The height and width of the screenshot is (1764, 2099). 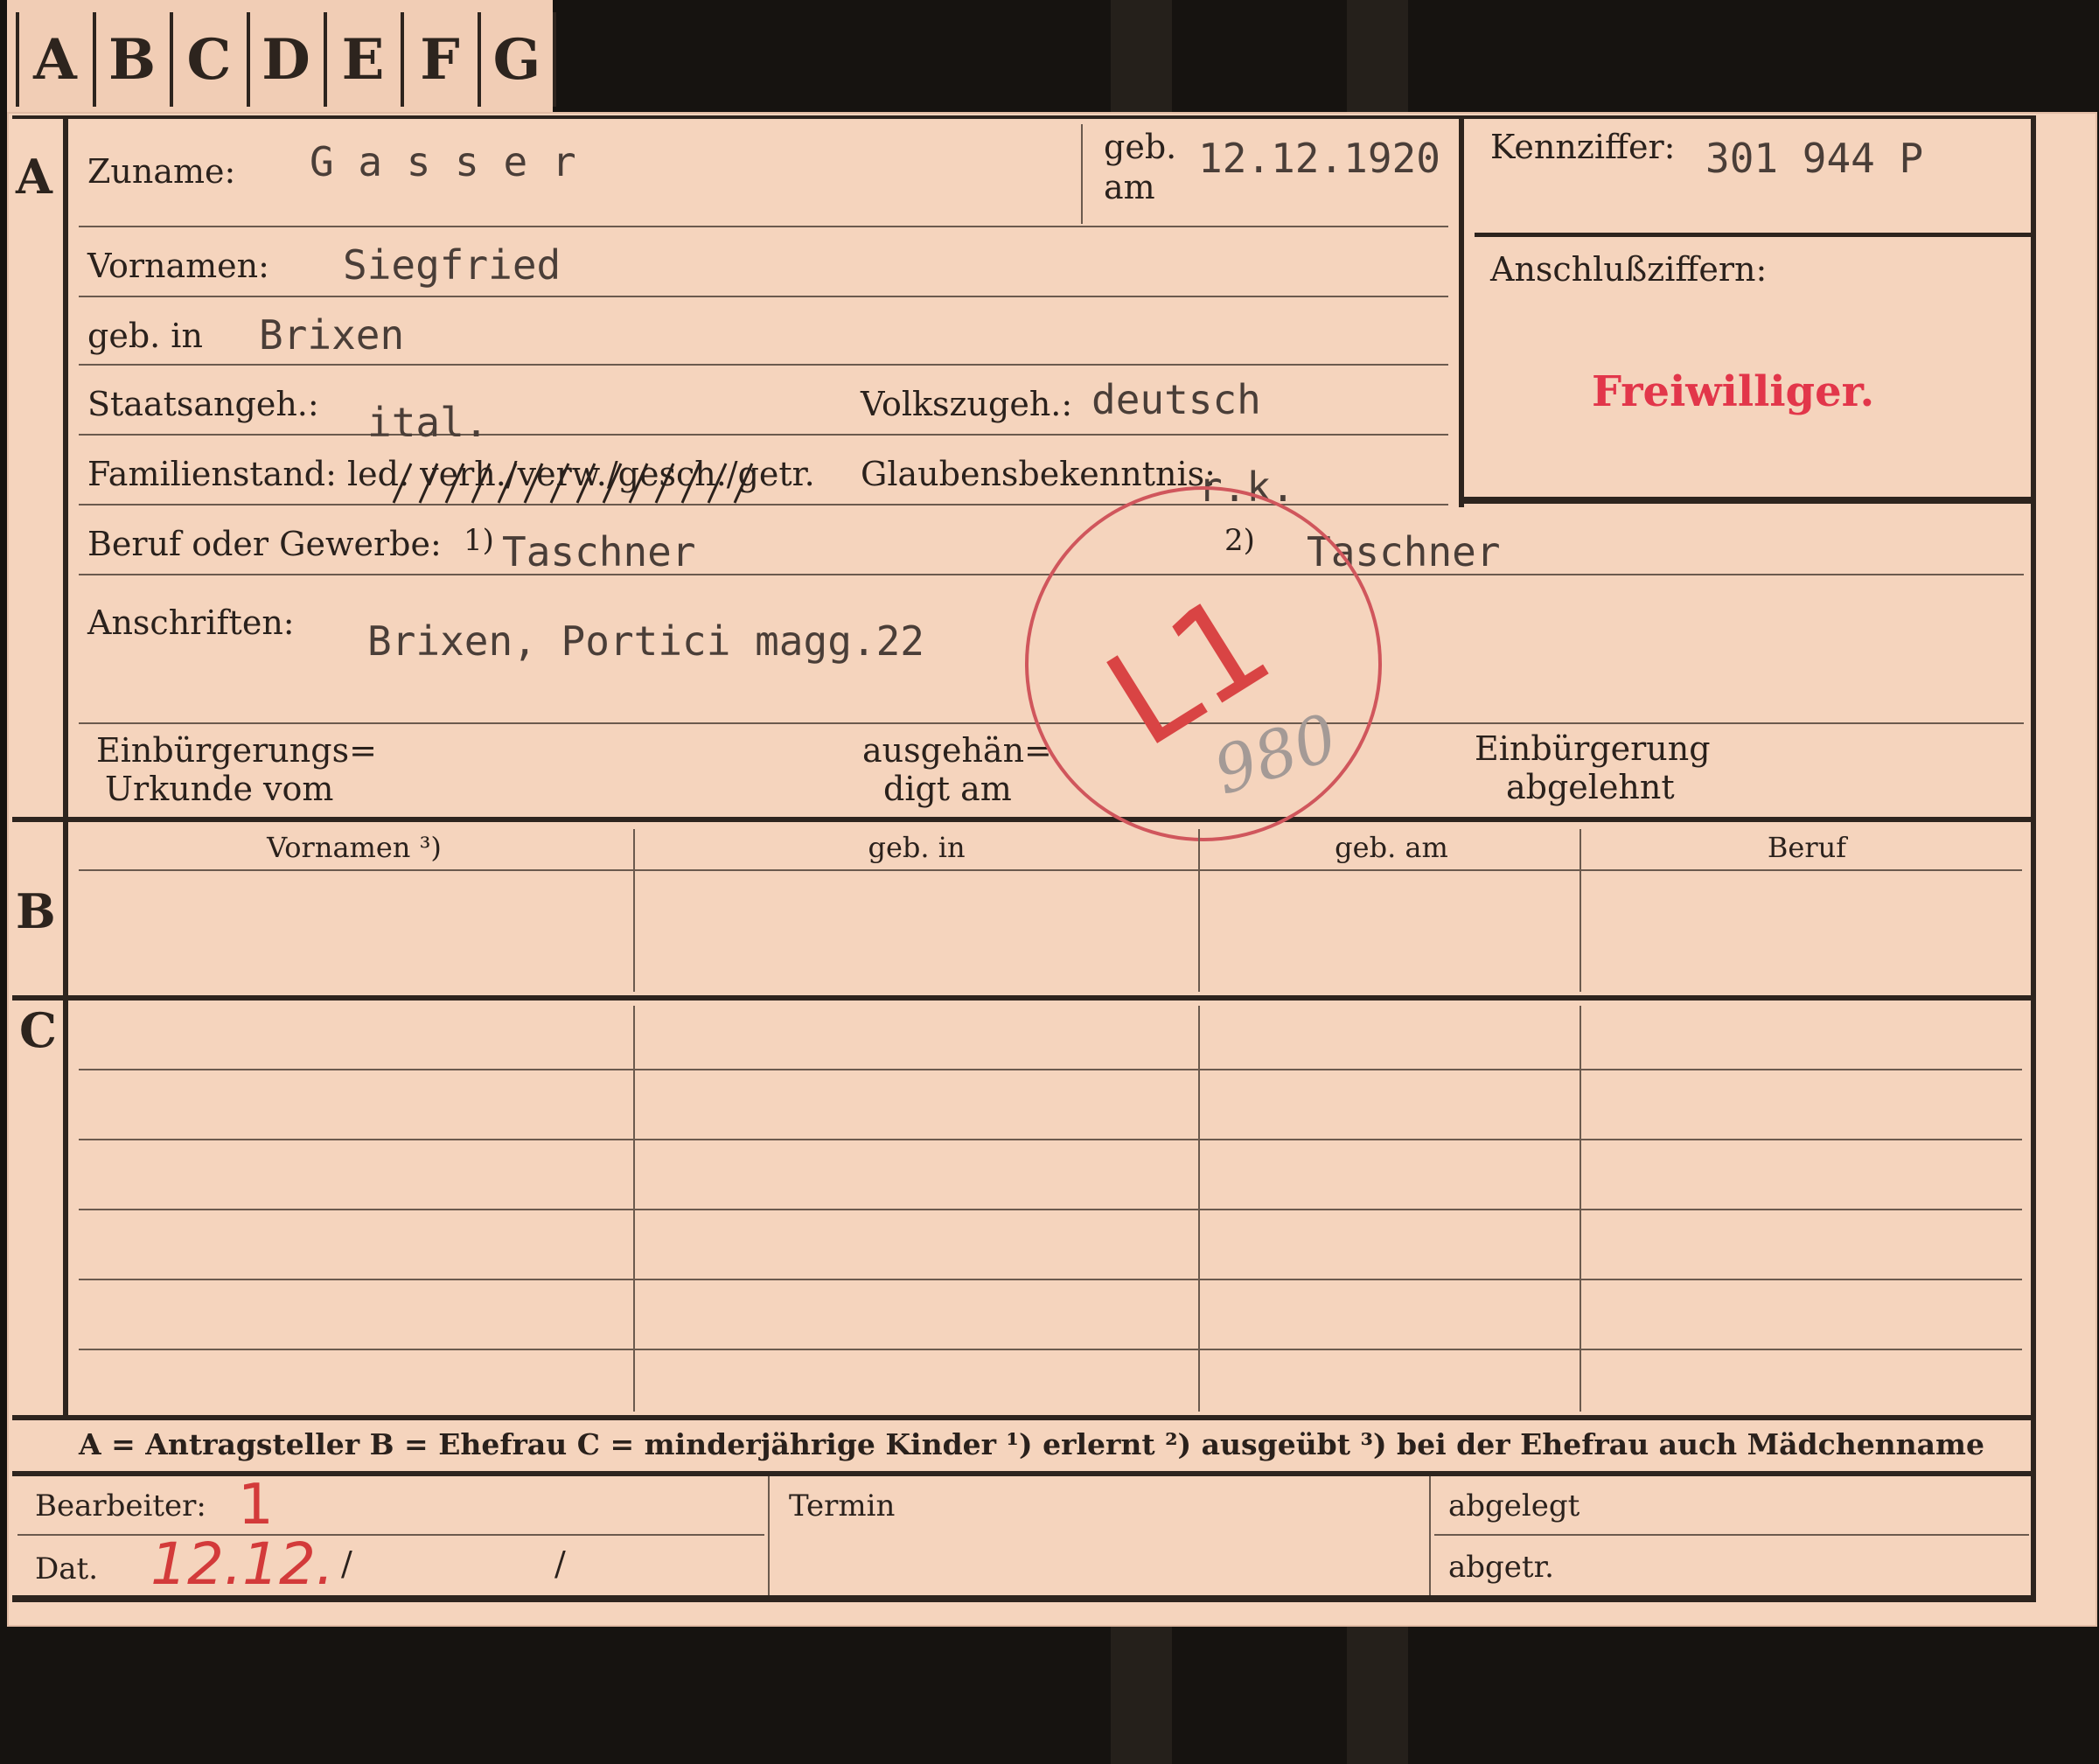 What do you see at coordinates (1461, 313) in the screenshot?
I see `kennziffer-box-left` at bounding box center [1461, 313].